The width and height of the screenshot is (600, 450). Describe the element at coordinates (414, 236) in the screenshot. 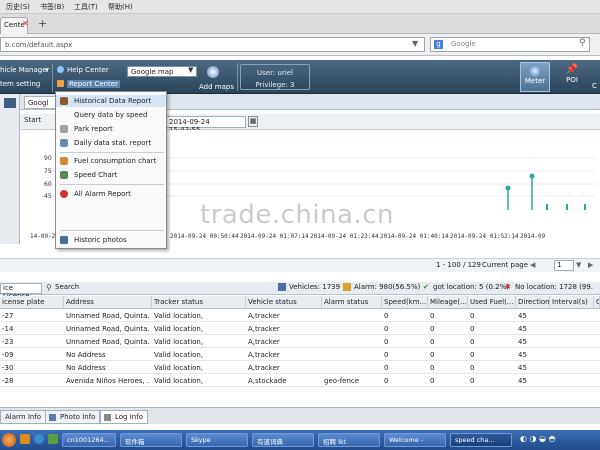

I see `x-tick-label: 2014-09-24 01:40:14` at that location.